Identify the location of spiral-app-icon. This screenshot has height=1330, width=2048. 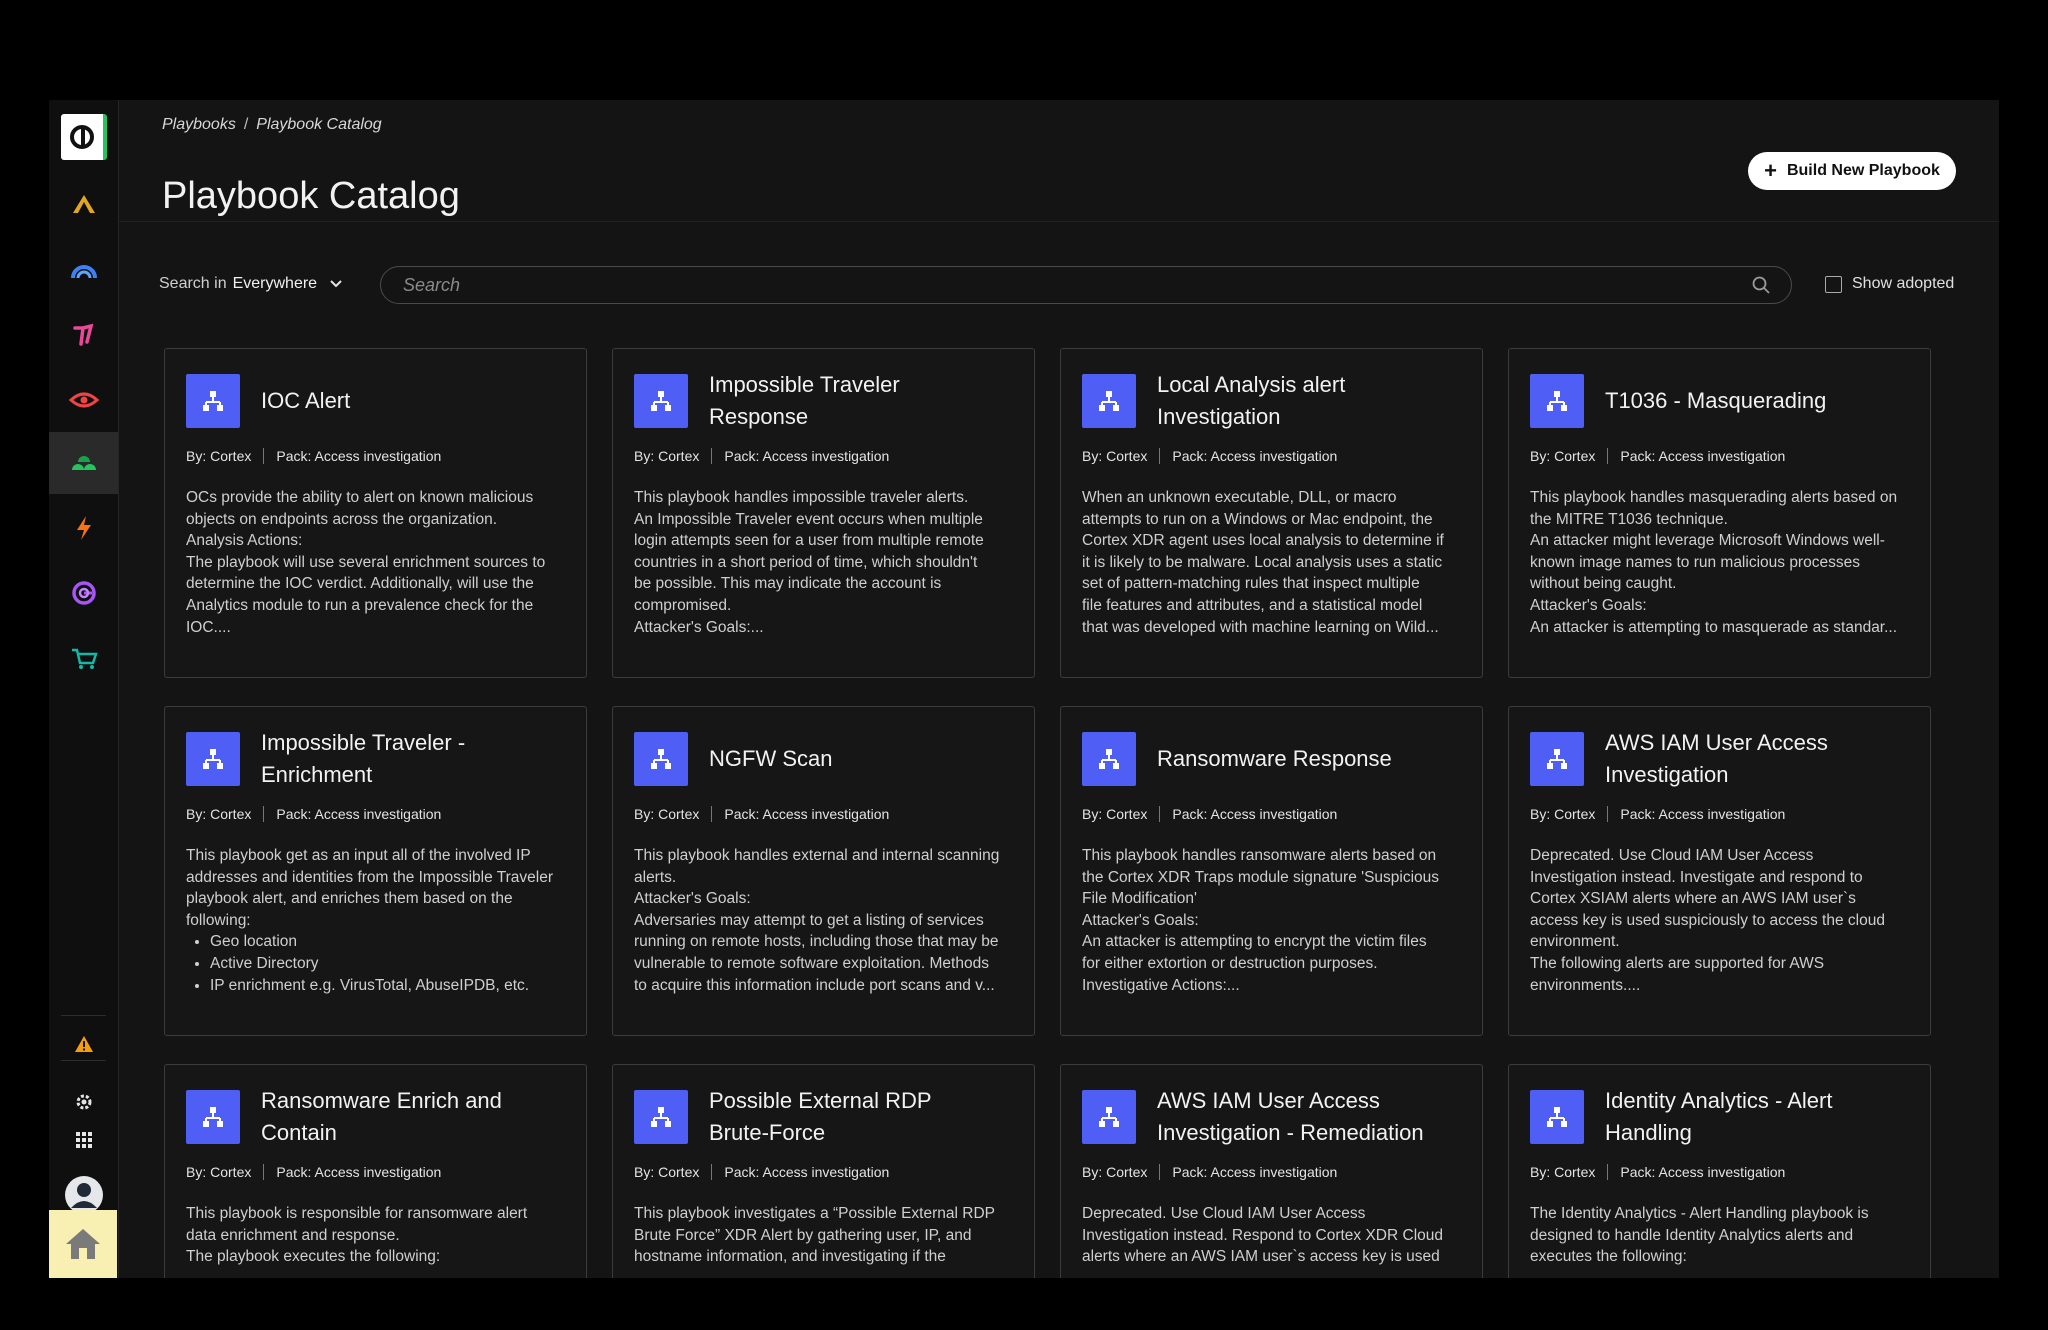
(83, 593).